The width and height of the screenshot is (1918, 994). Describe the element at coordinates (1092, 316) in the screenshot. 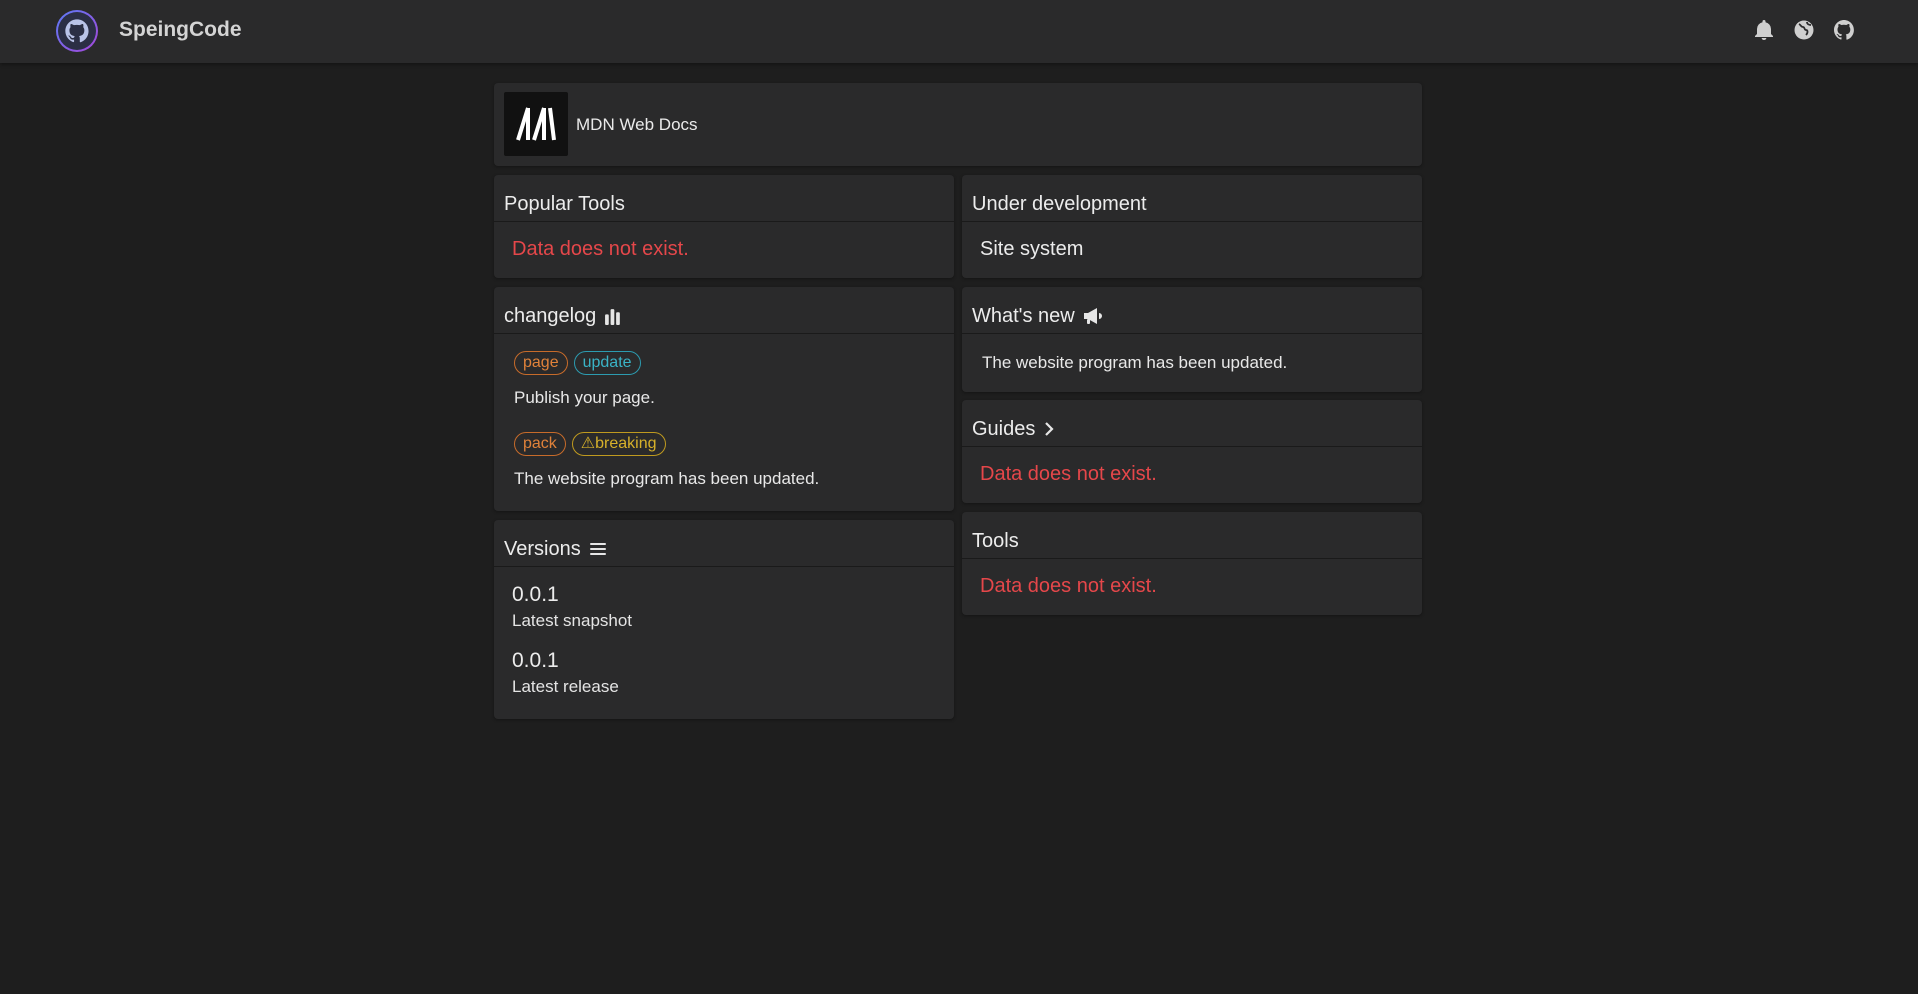

I see `megaphone-icon` at that location.